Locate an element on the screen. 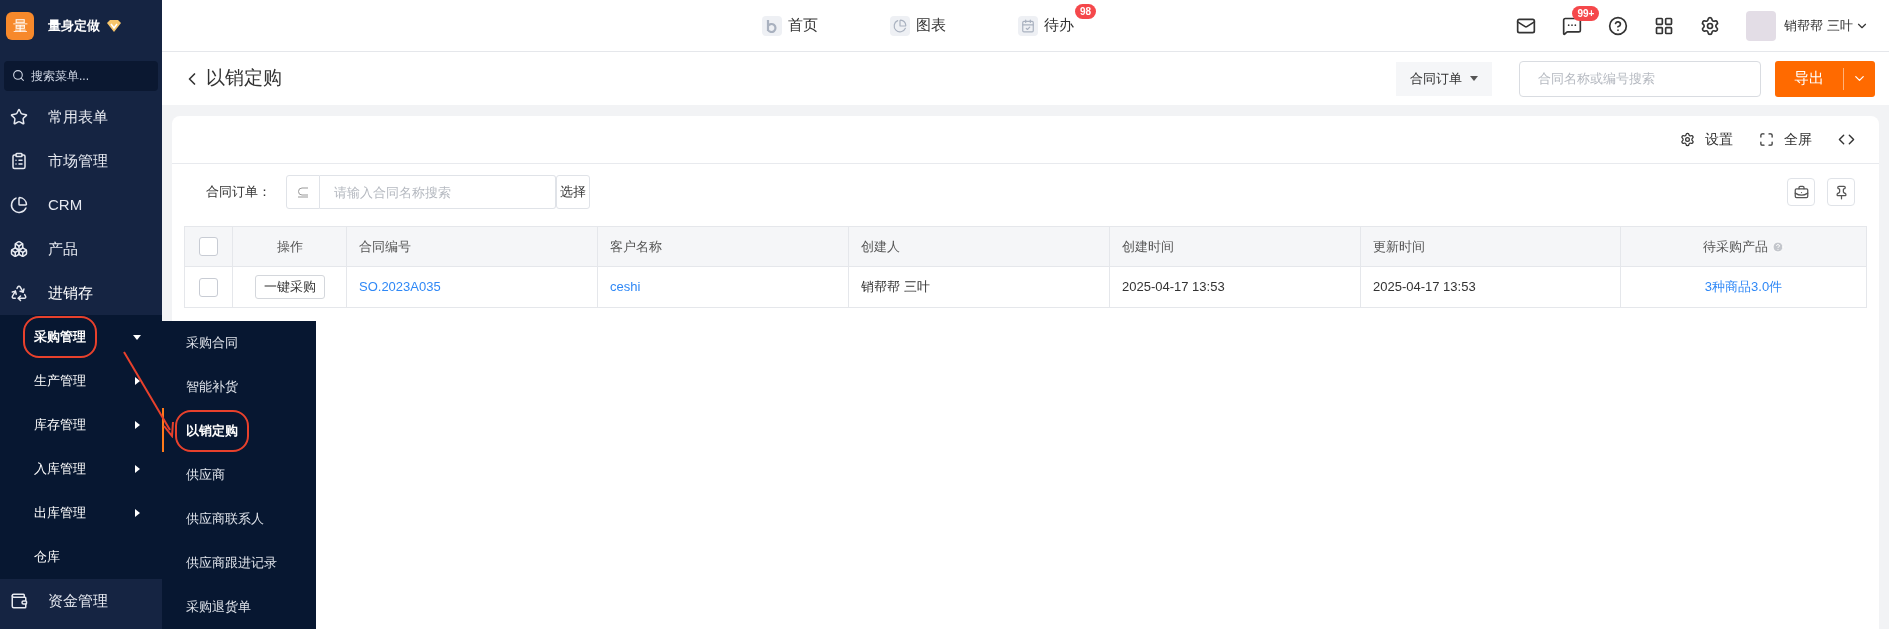 This screenshot has height=629, width=1889. filter-dropdown: 合同订单 is located at coordinates (1444, 78).